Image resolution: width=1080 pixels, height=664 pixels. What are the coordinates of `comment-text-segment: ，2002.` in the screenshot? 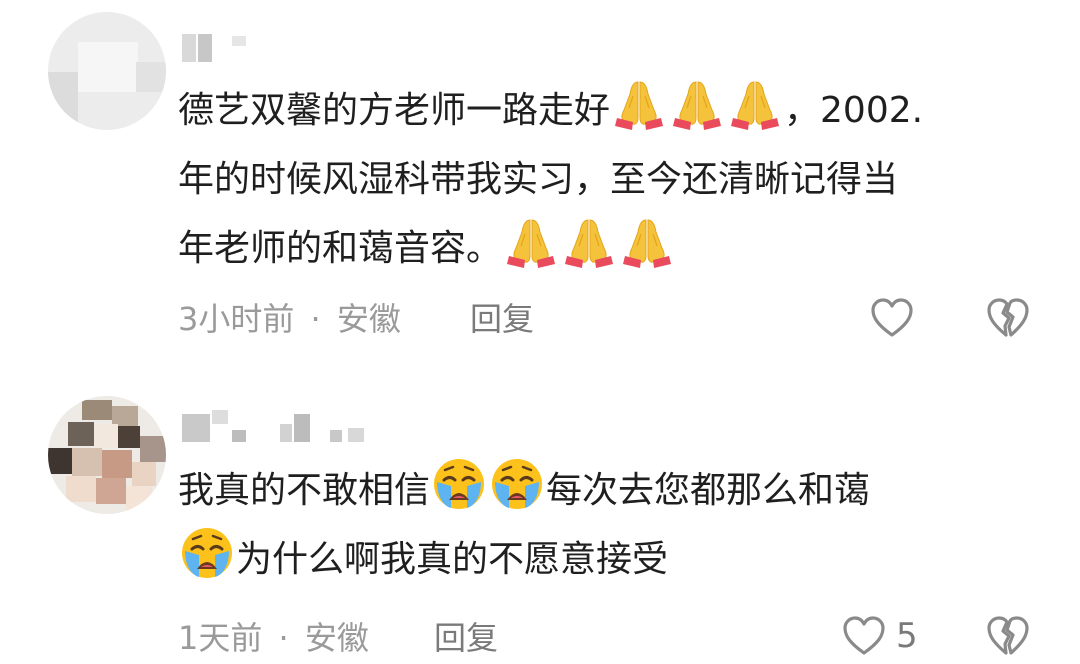 It's located at (854, 110).